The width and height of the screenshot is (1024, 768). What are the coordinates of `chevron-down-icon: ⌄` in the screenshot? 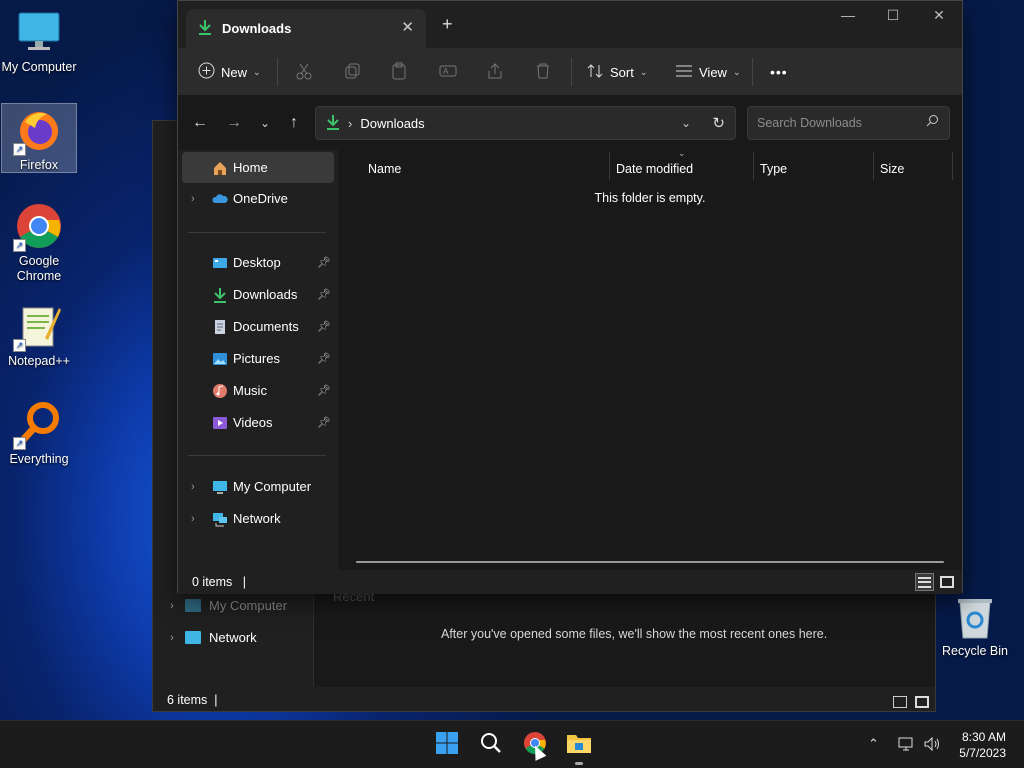 It's located at (686, 123).